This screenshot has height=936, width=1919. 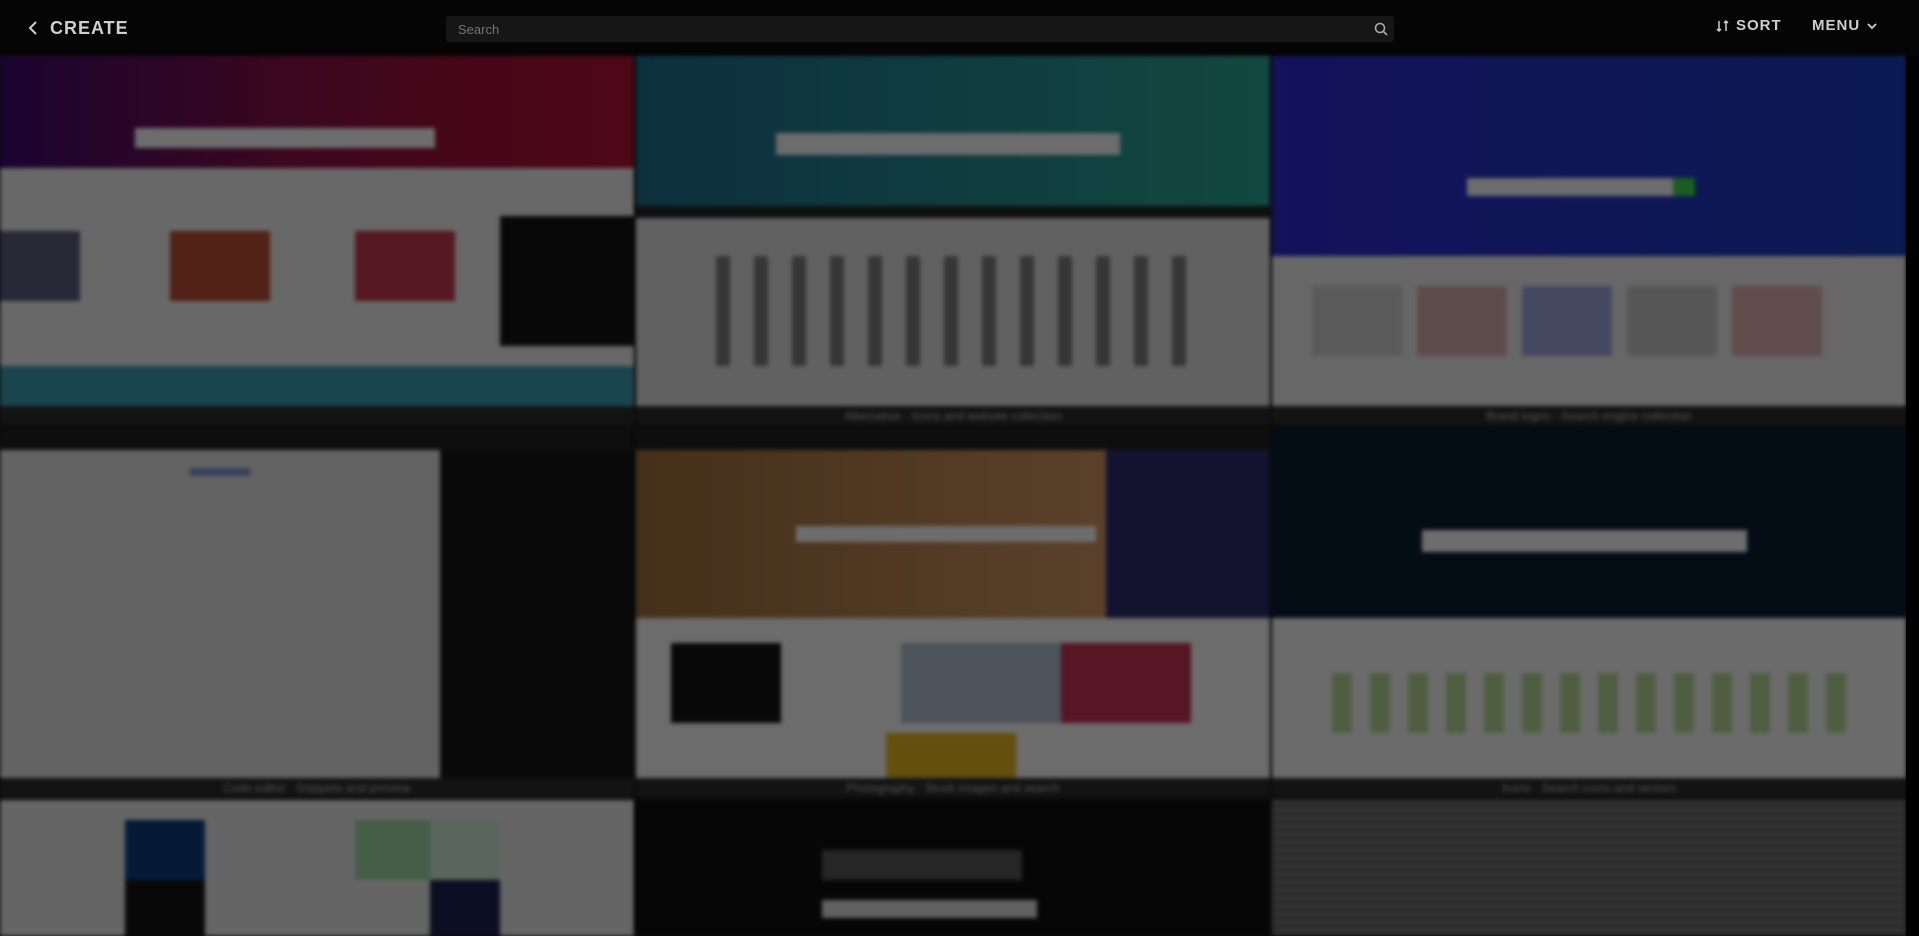 I want to click on tile-caption: Brand logos · Search engine collection, so click(x=1589, y=416).